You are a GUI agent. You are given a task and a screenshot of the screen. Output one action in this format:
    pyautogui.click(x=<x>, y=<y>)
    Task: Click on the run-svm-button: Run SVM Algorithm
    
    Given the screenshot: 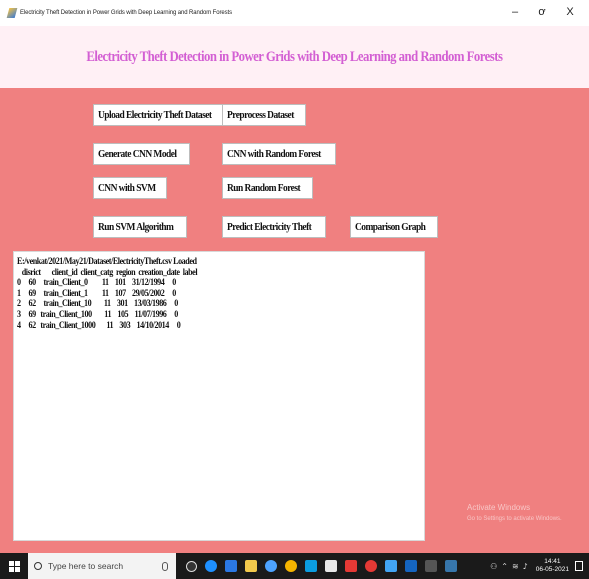 What is the action you would take?
    pyautogui.click(x=140, y=227)
    